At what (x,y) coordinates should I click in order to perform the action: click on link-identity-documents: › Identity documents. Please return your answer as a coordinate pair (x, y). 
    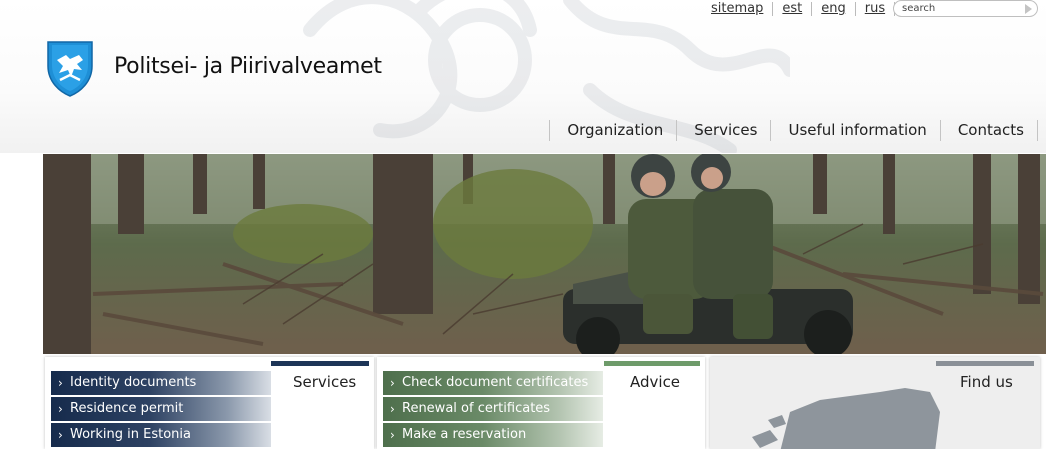
    Looking at the image, I should click on (161, 383).